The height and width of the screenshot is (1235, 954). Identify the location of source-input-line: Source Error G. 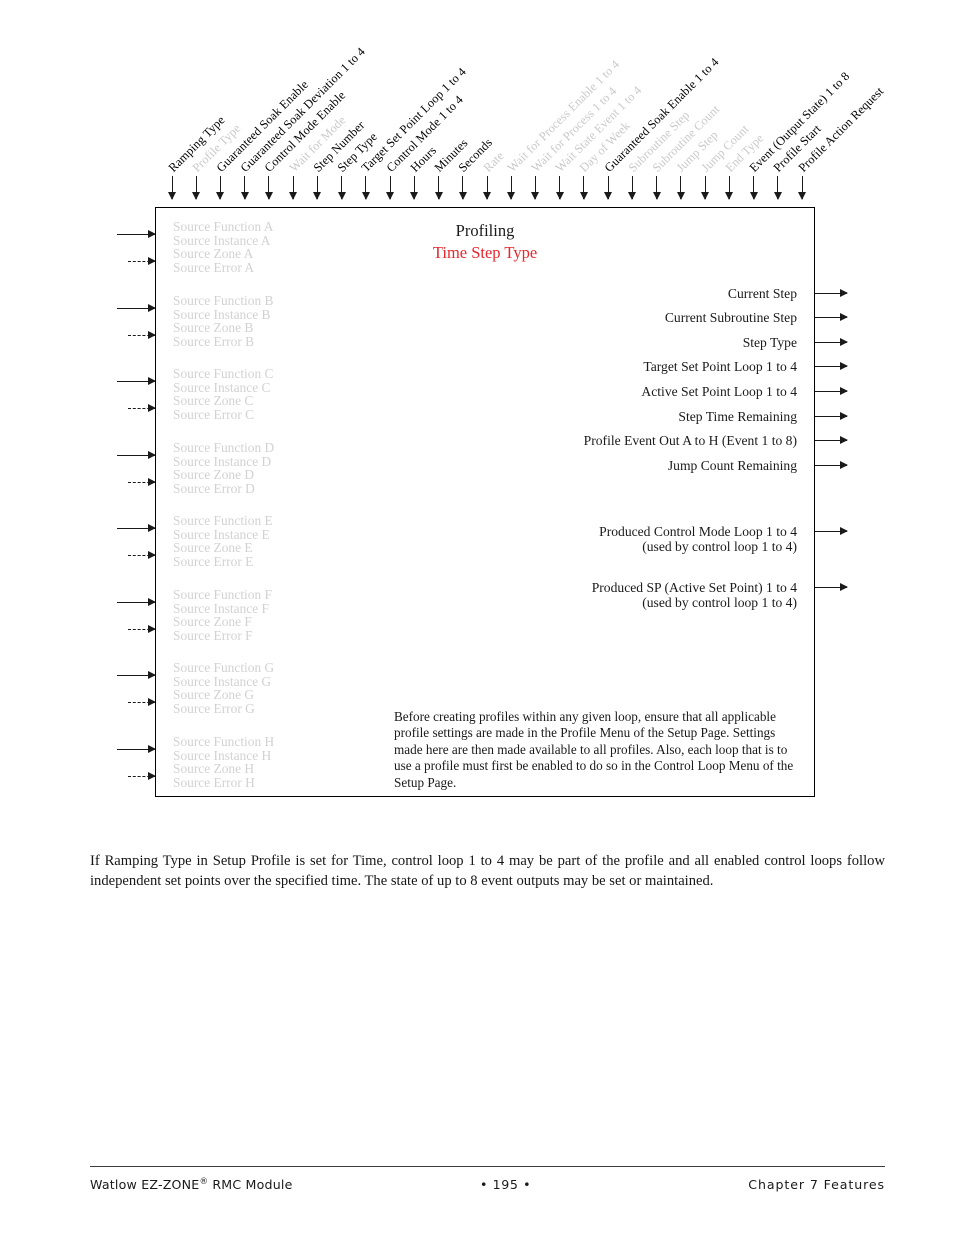
(214, 708).